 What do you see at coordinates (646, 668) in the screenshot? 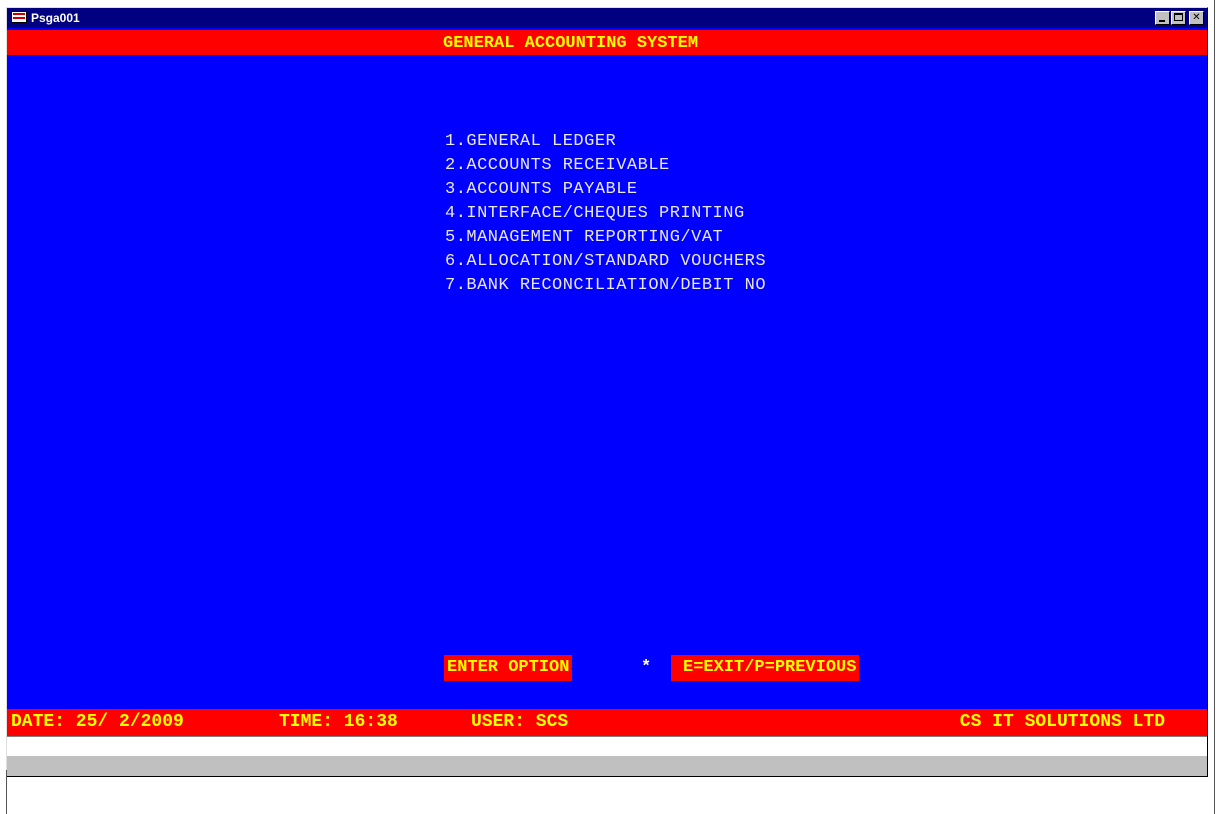
I see `option-input: *` at bounding box center [646, 668].